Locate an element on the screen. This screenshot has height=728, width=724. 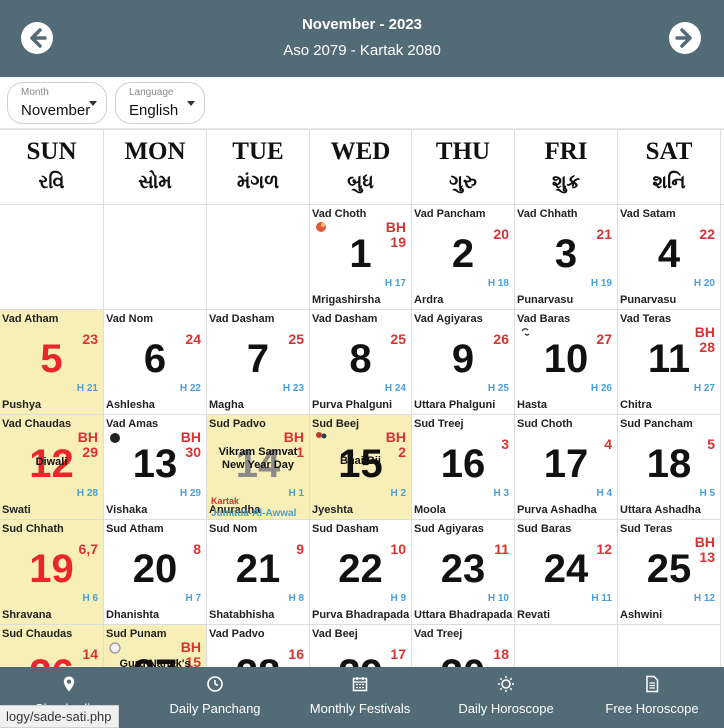
header-bar: November - 2023 Aso 2079 - Kartak 2080 is located at coordinates (362, 38).